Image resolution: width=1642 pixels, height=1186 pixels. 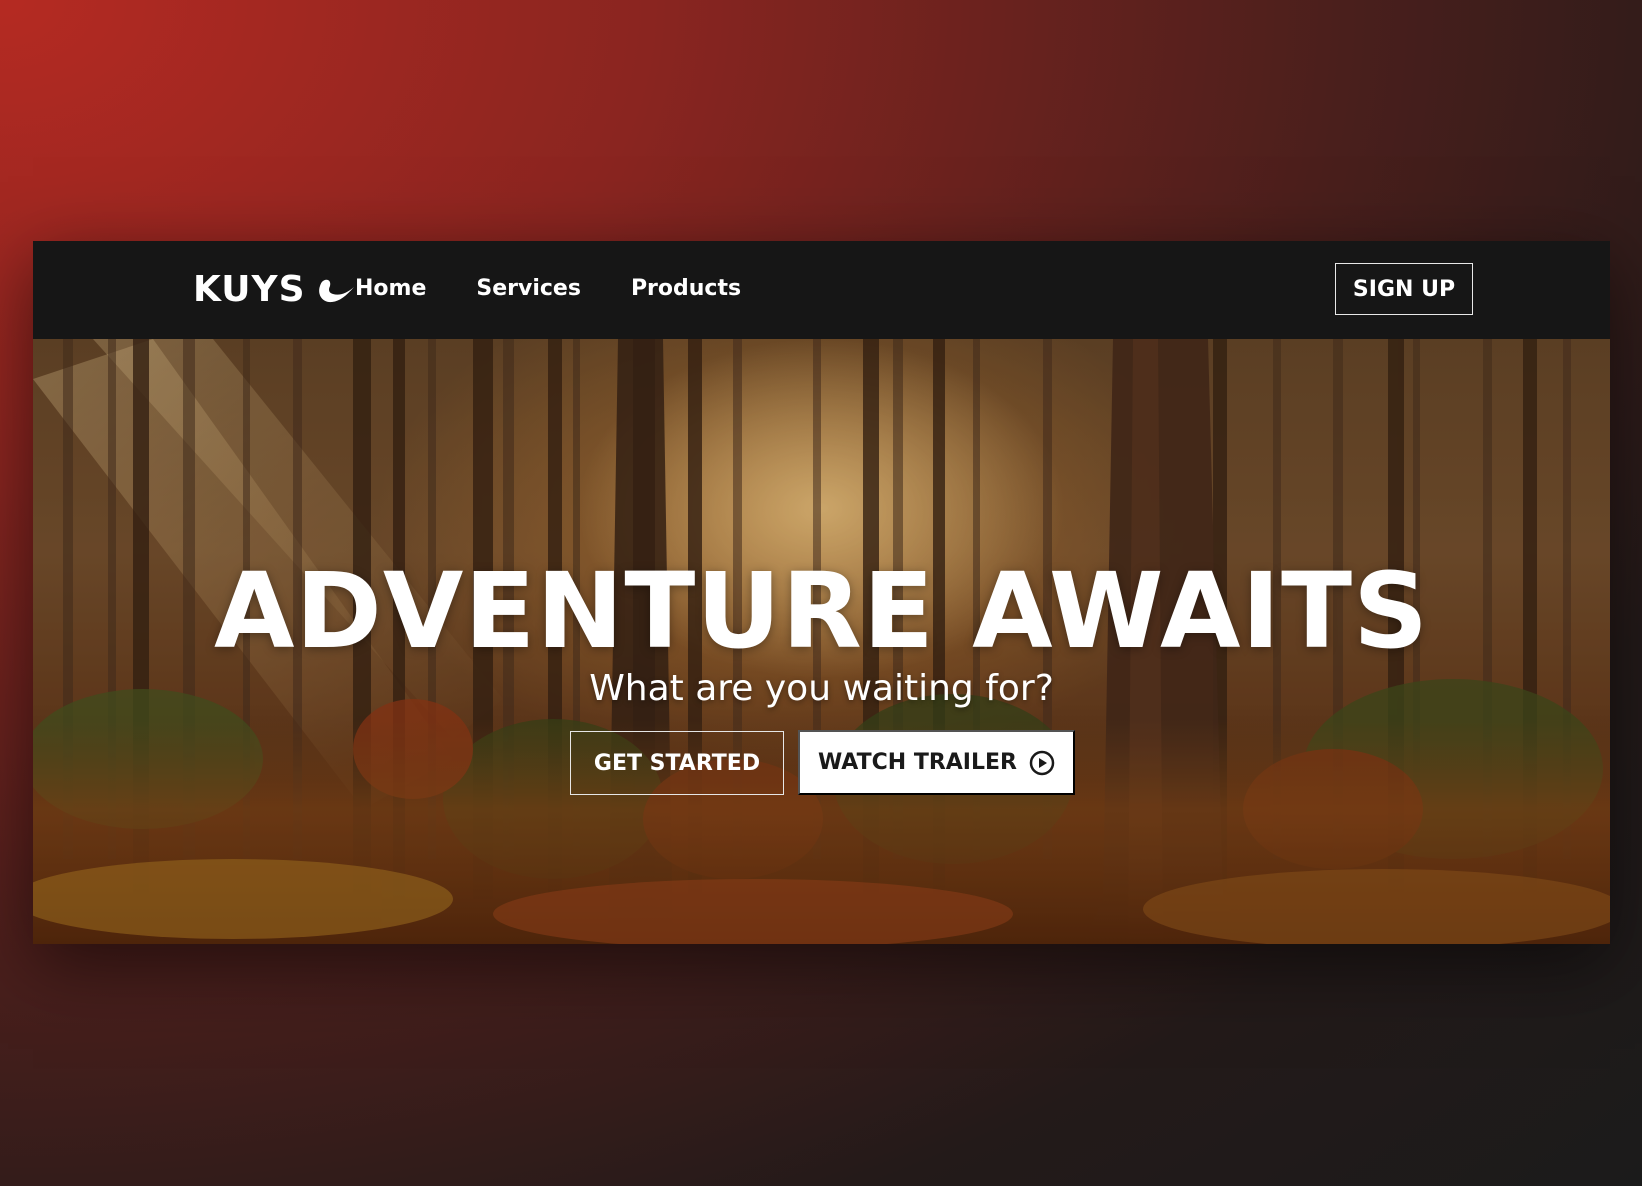 I want to click on nav-item-products: Products, so click(x=686, y=289).